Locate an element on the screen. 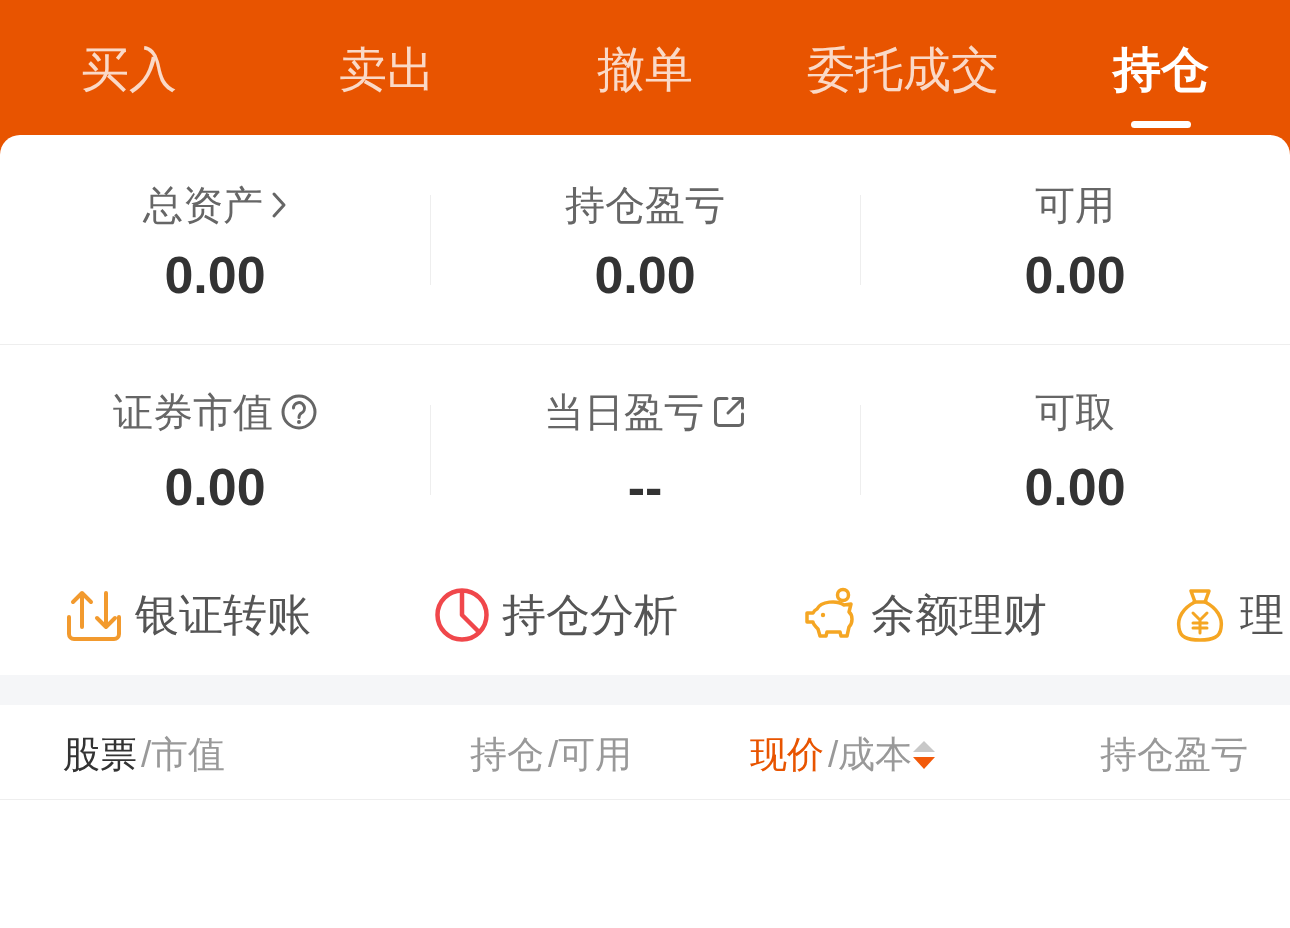 This screenshot has width=1290, height=928. tab: 买入 is located at coordinates (129, 70).